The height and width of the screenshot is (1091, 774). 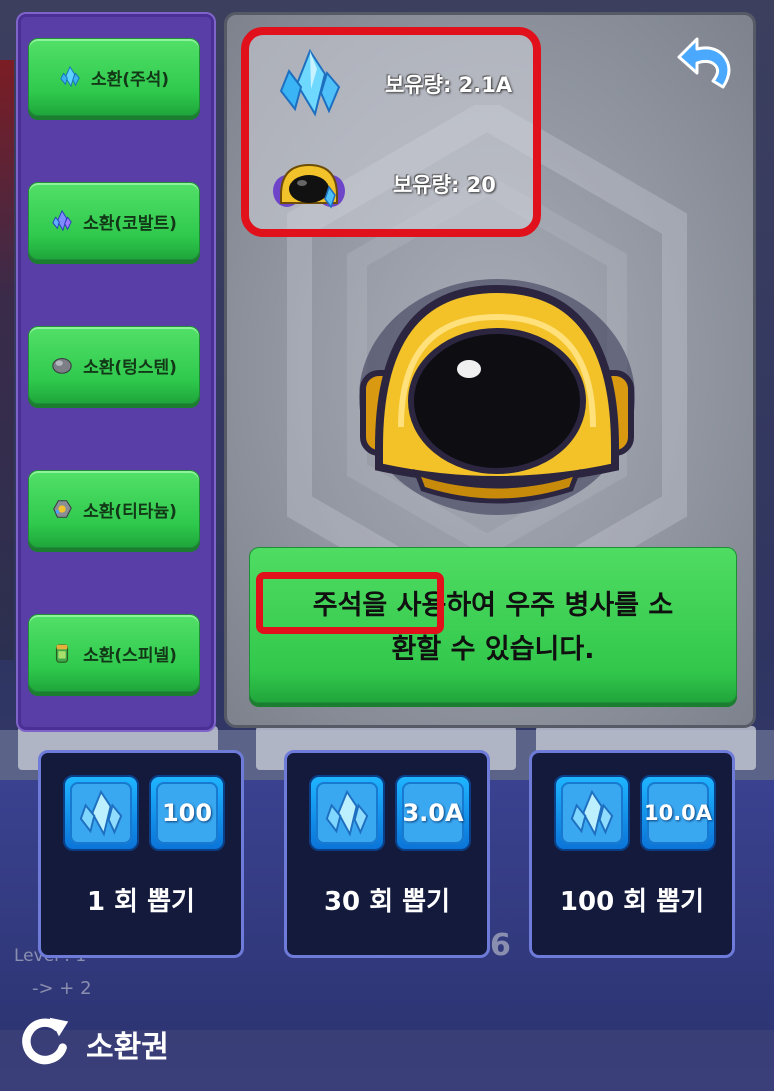 What do you see at coordinates (707, 65) in the screenshot?
I see `back-arrow-icon` at bounding box center [707, 65].